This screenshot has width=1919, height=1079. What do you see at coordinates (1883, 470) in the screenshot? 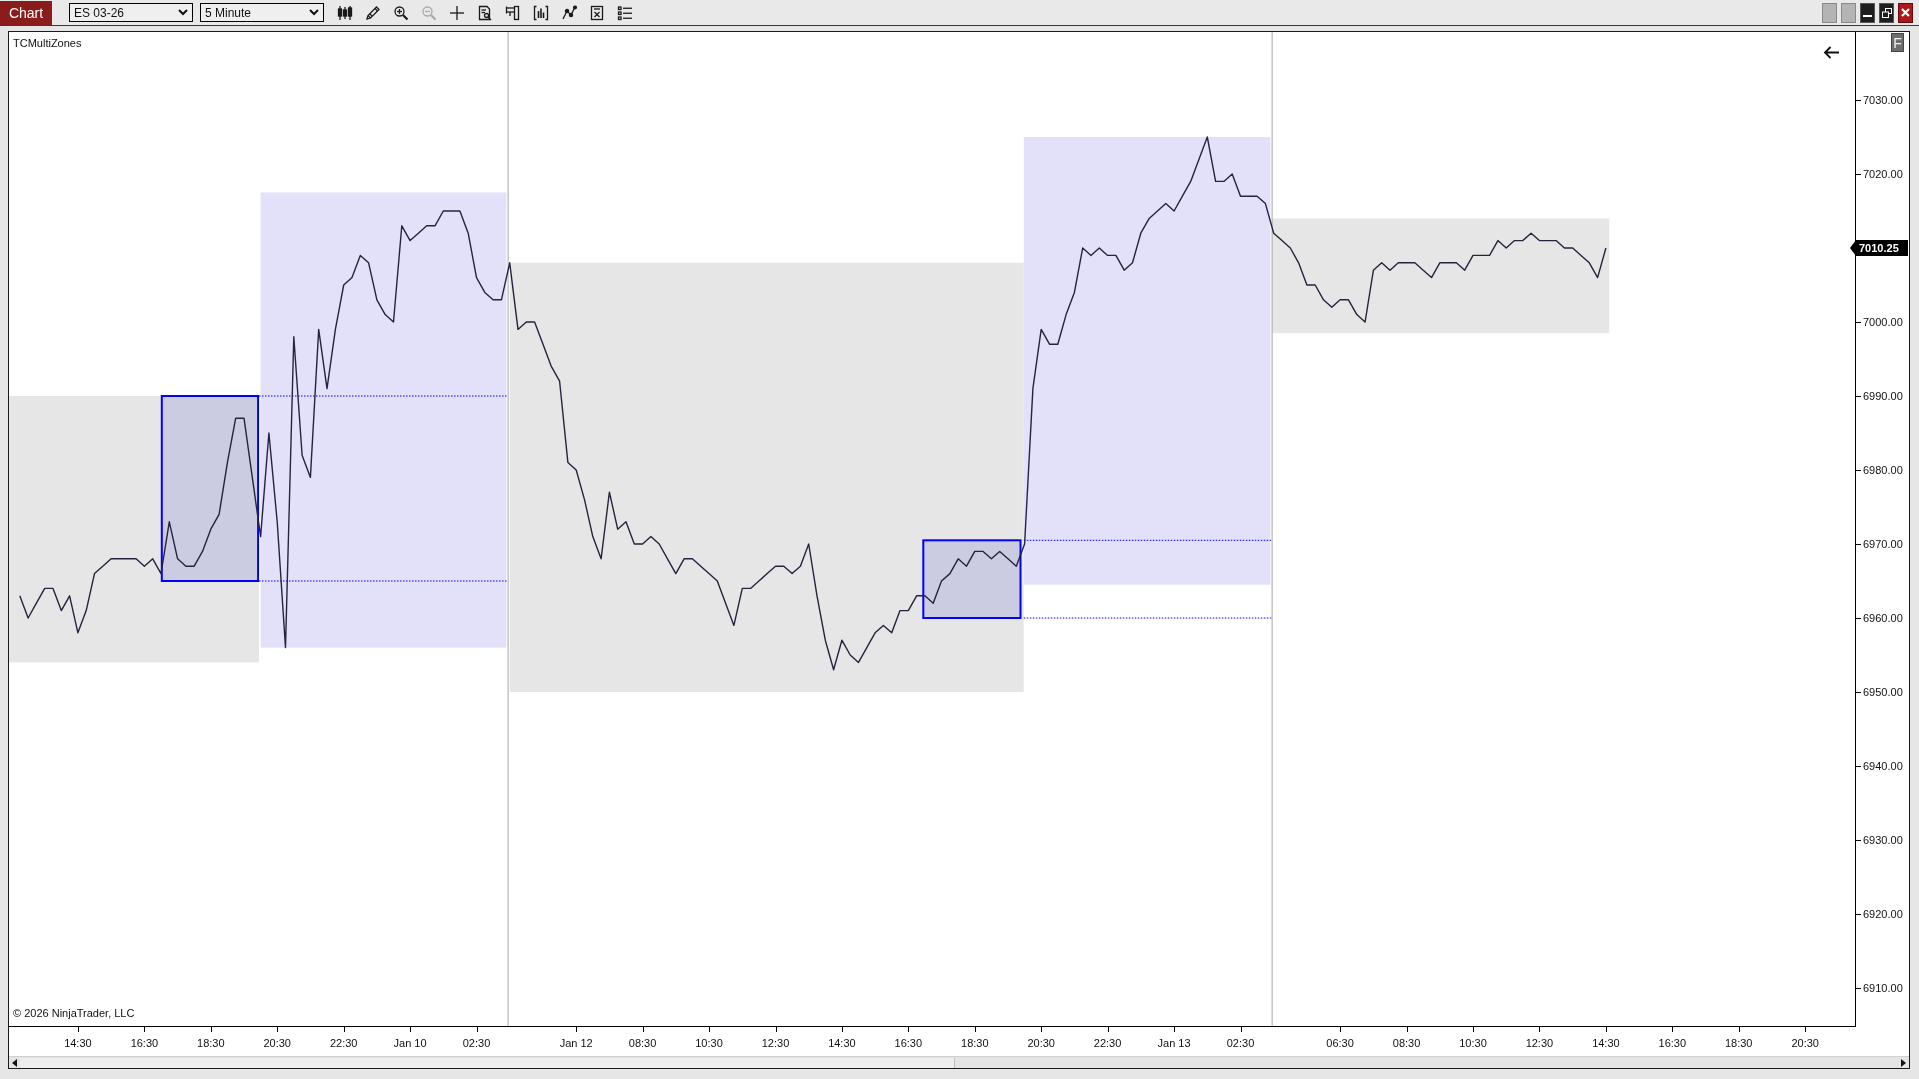
I see `price-label: 6980.00` at bounding box center [1883, 470].